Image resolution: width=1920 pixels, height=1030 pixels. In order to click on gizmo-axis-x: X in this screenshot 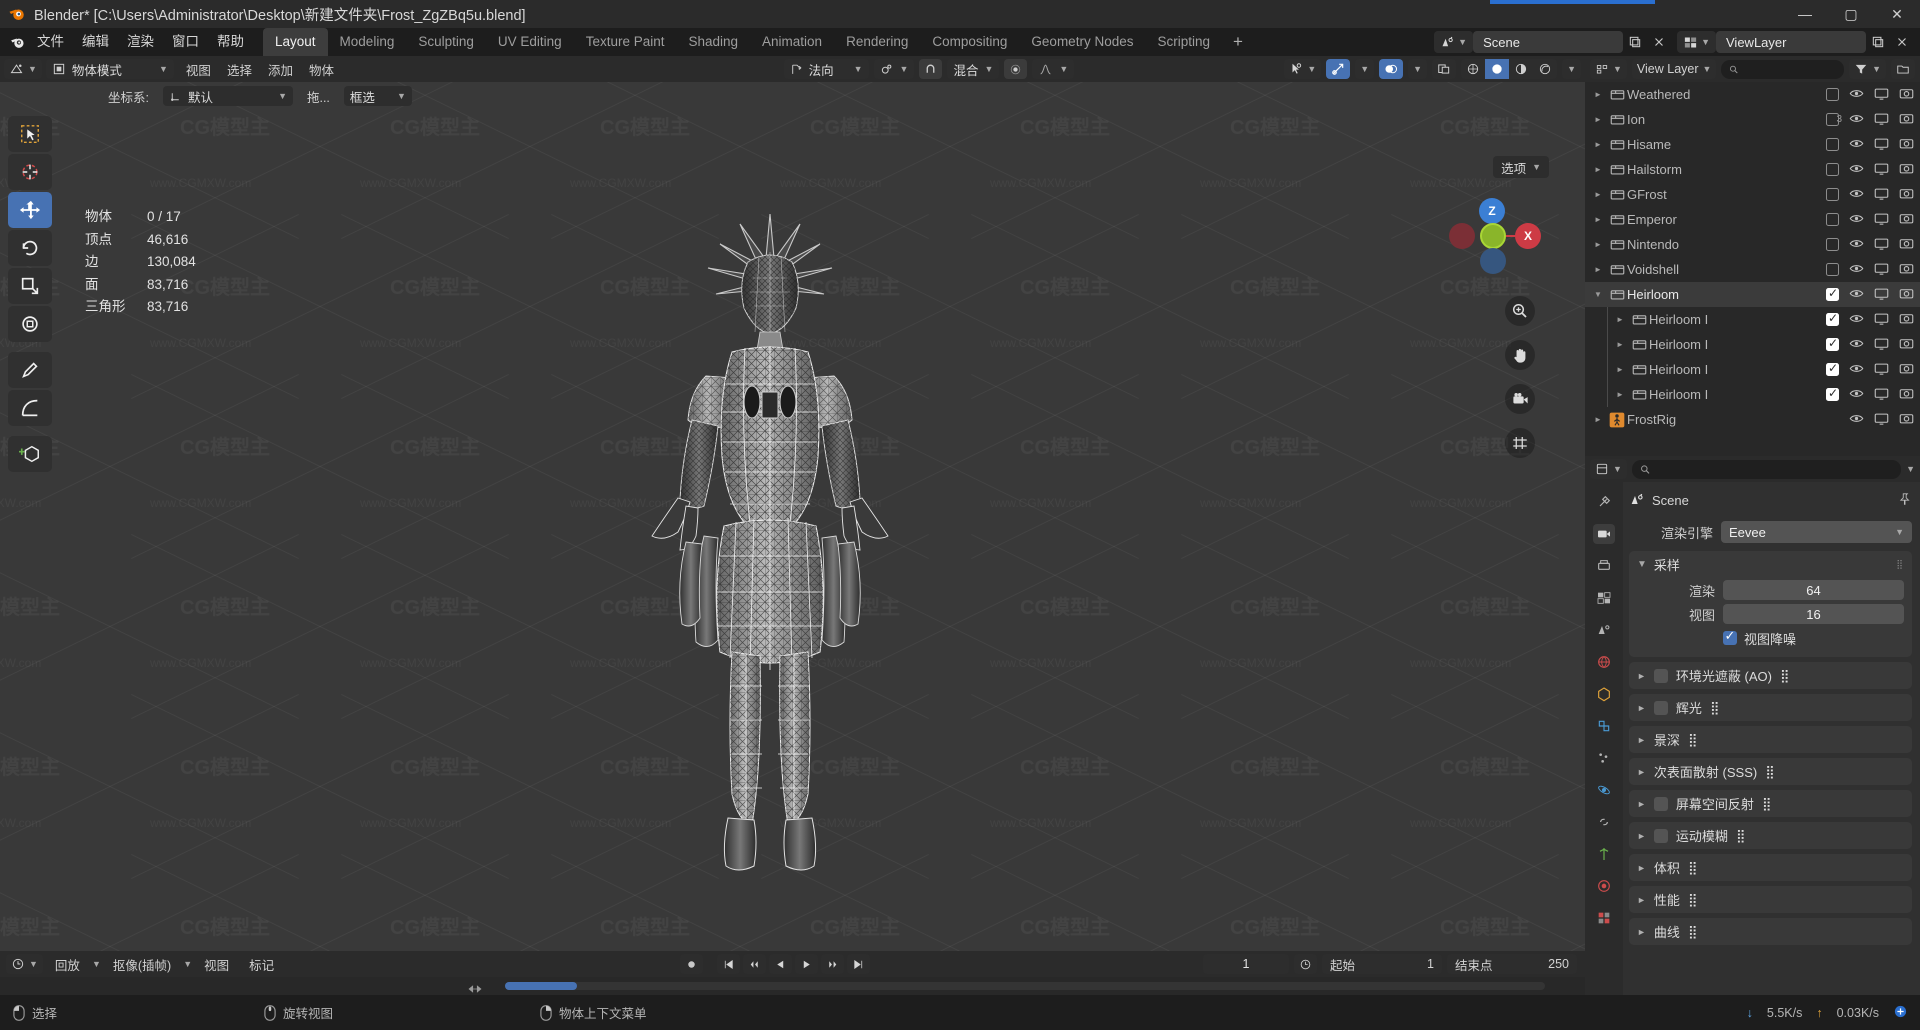, I will do `click(1528, 236)`.